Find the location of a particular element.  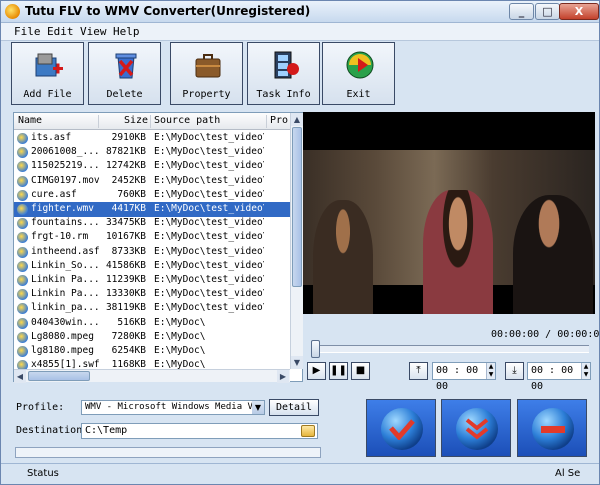

menu-view: View is located at coordinates (93, 31).